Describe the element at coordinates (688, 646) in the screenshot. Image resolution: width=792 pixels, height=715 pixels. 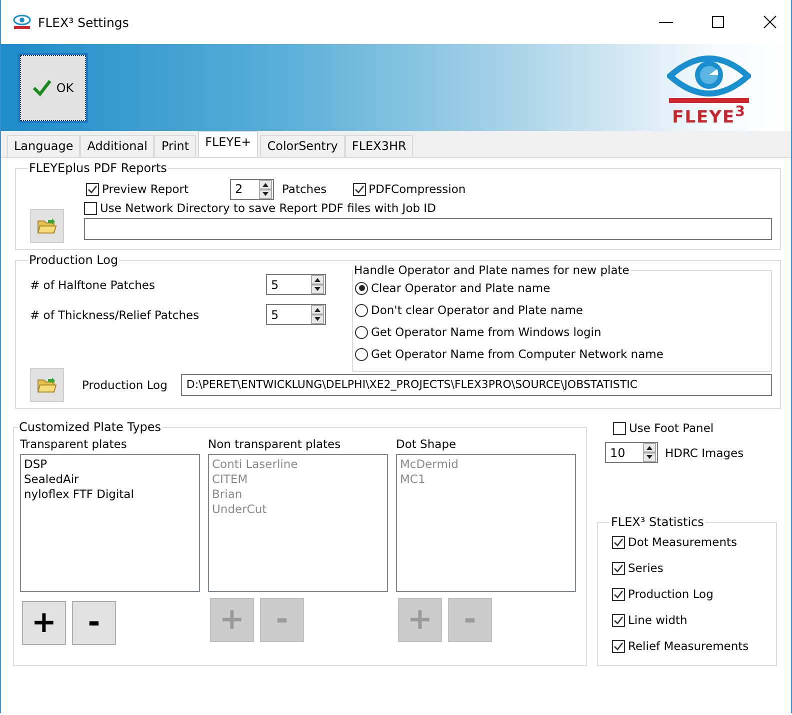
I see `checkbox-label: Relief Measurements` at that location.